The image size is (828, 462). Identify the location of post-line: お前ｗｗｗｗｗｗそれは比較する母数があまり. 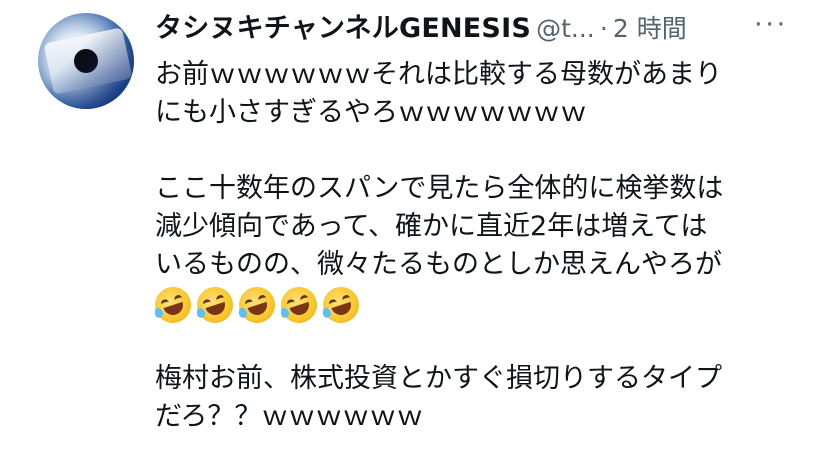
(438, 74).